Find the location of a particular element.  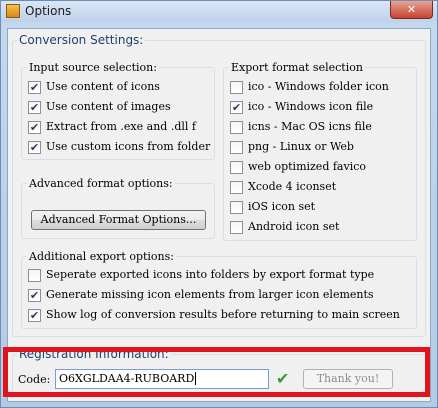

export-format-checkbox-1: ✔ is located at coordinates (236, 107).